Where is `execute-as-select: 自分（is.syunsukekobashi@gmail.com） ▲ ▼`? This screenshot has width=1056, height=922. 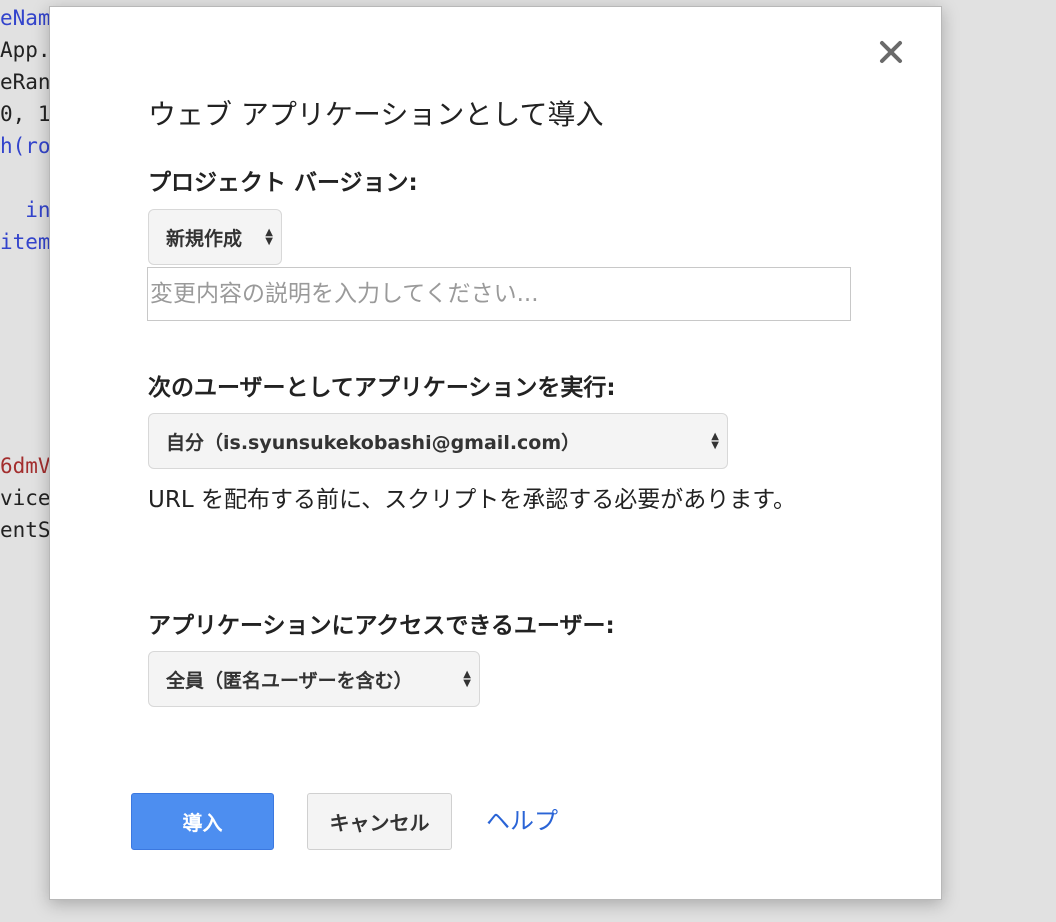 execute-as-select: 自分（is.syunsukekobashi@gmail.com） ▲ ▼ is located at coordinates (438, 441).